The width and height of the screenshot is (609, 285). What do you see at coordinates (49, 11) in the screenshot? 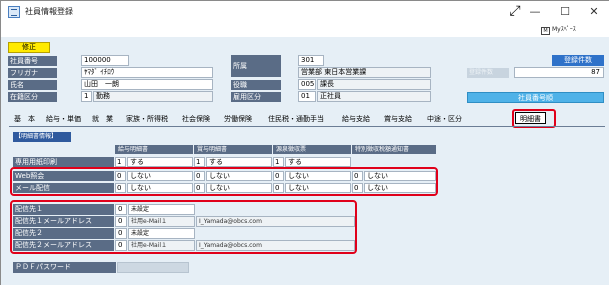
I see `window-title: 社員情報登録` at bounding box center [49, 11].